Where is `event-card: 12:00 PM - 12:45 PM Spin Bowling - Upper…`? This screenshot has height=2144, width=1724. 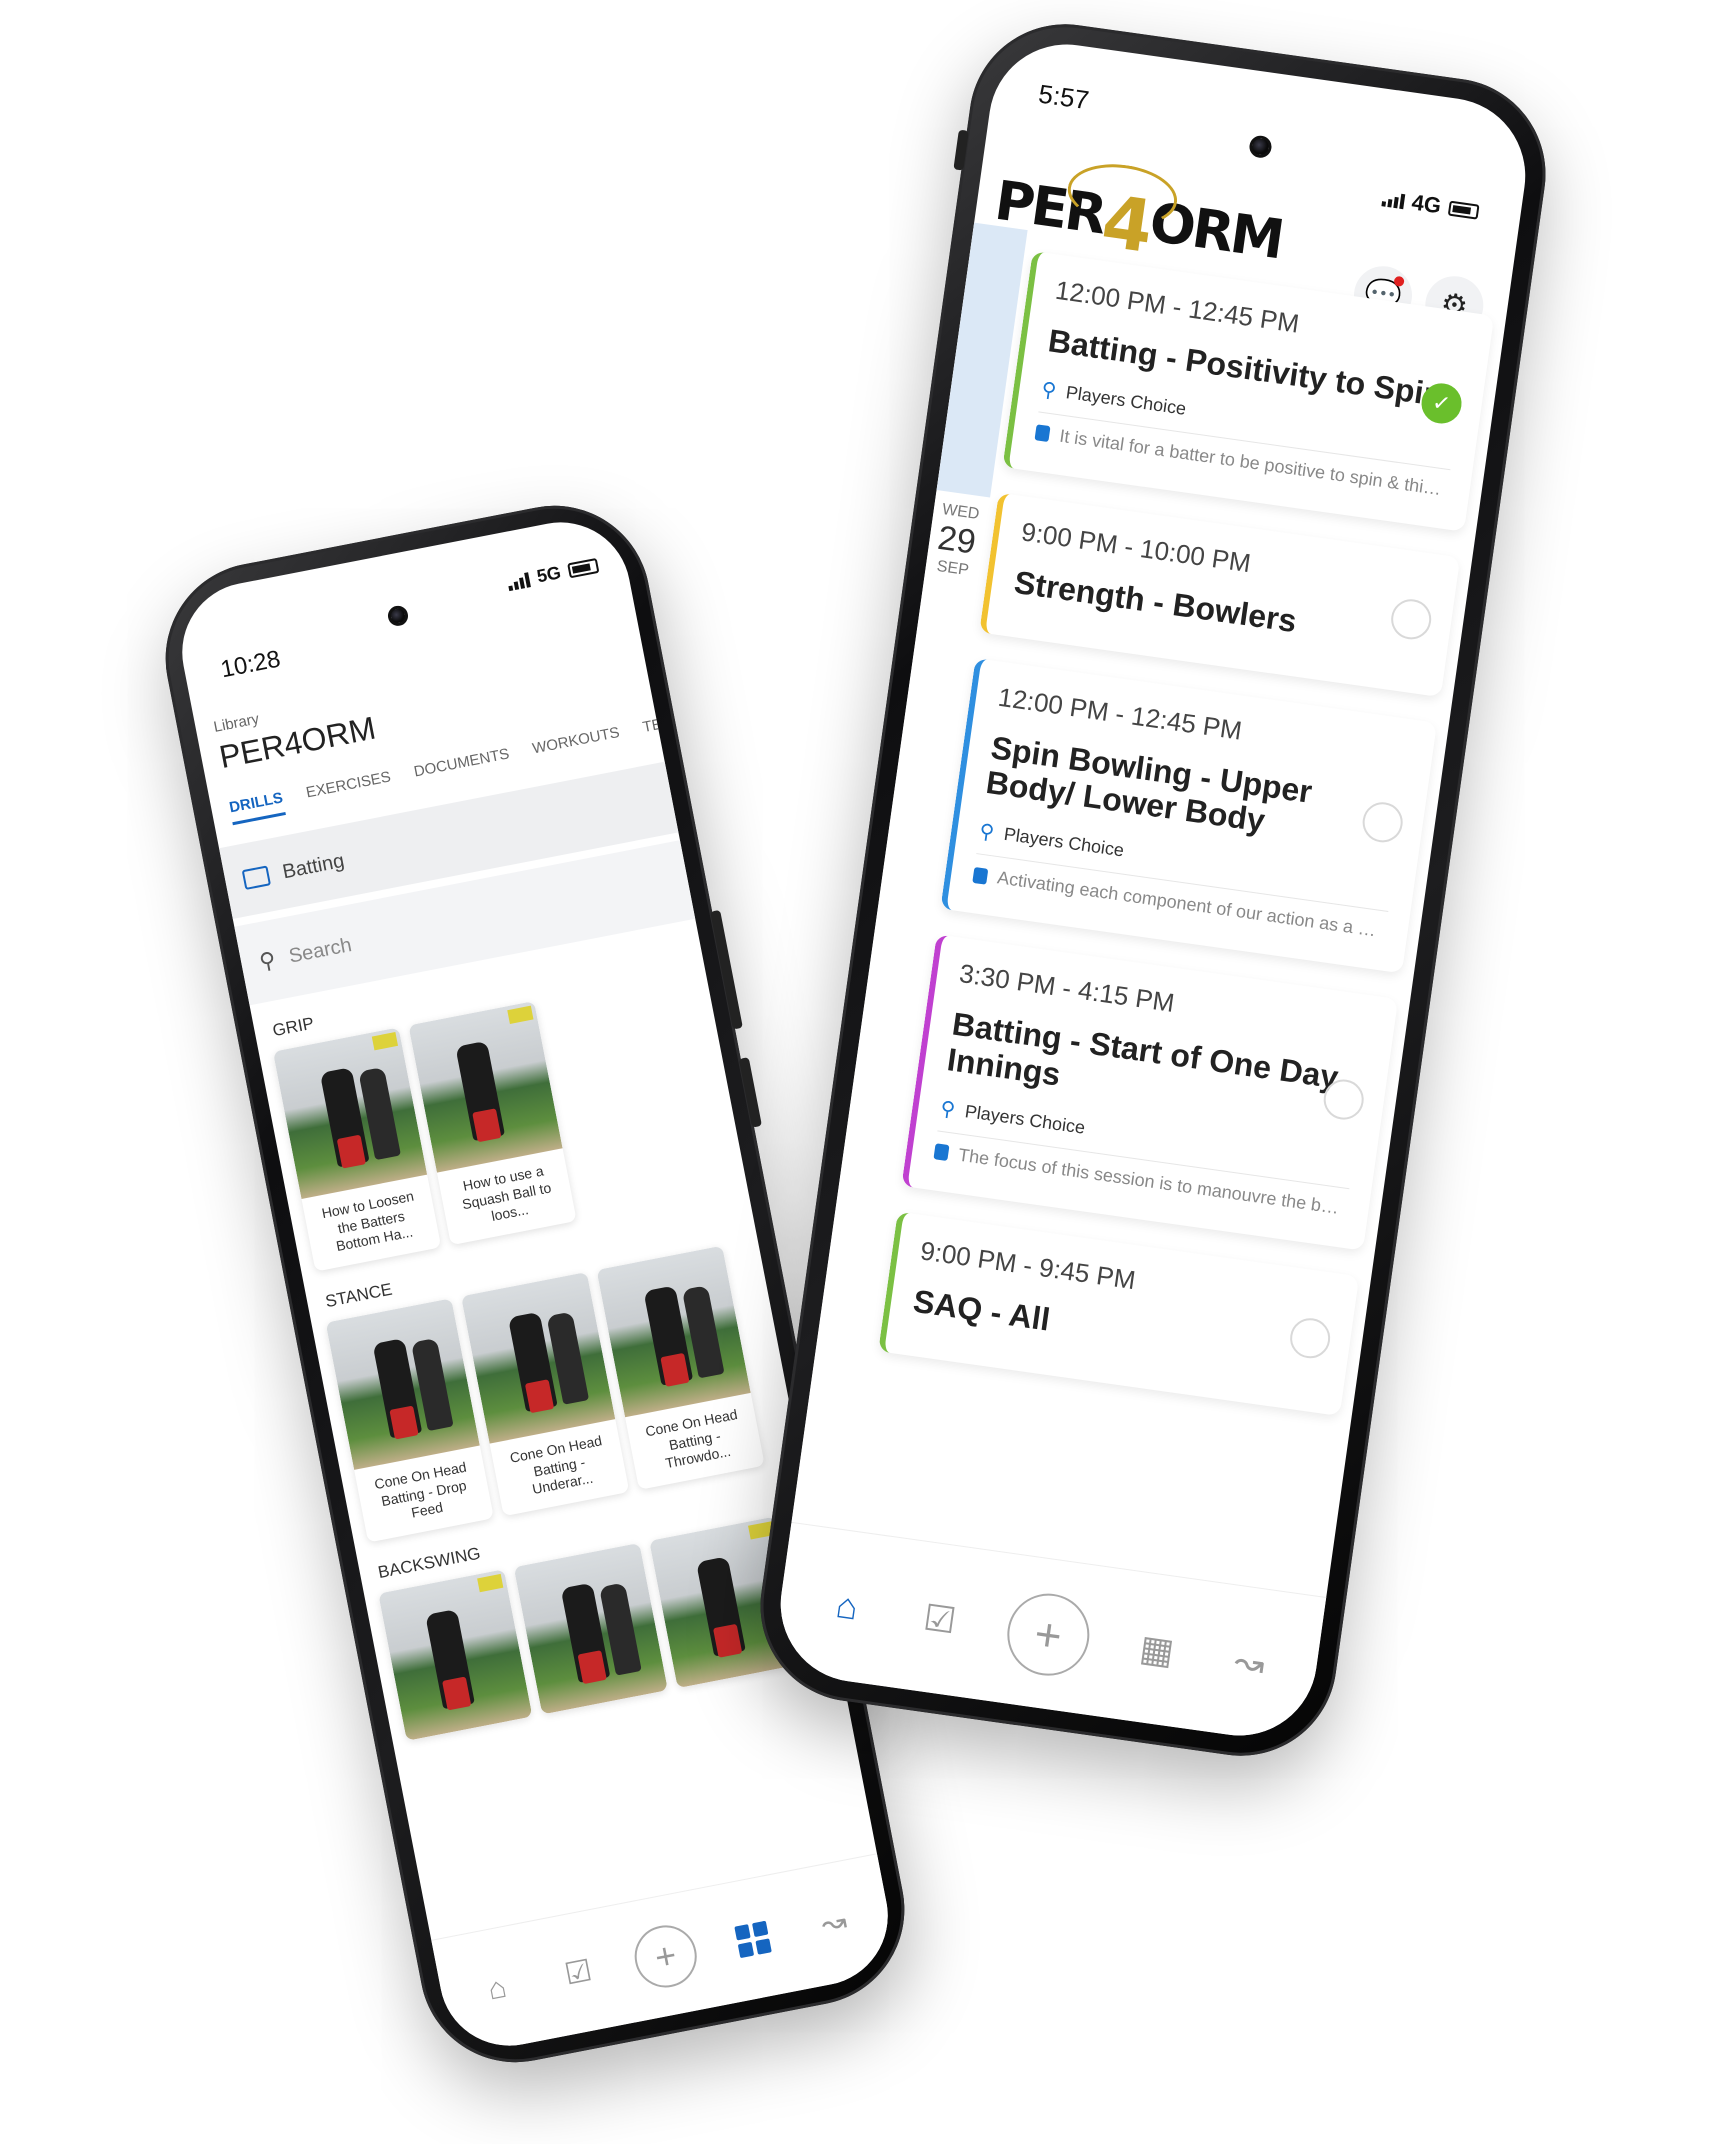 event-card: 12:00 PM - 12:45 PM Spin Bowling - Upper… is located at coordinates (1189, 815).